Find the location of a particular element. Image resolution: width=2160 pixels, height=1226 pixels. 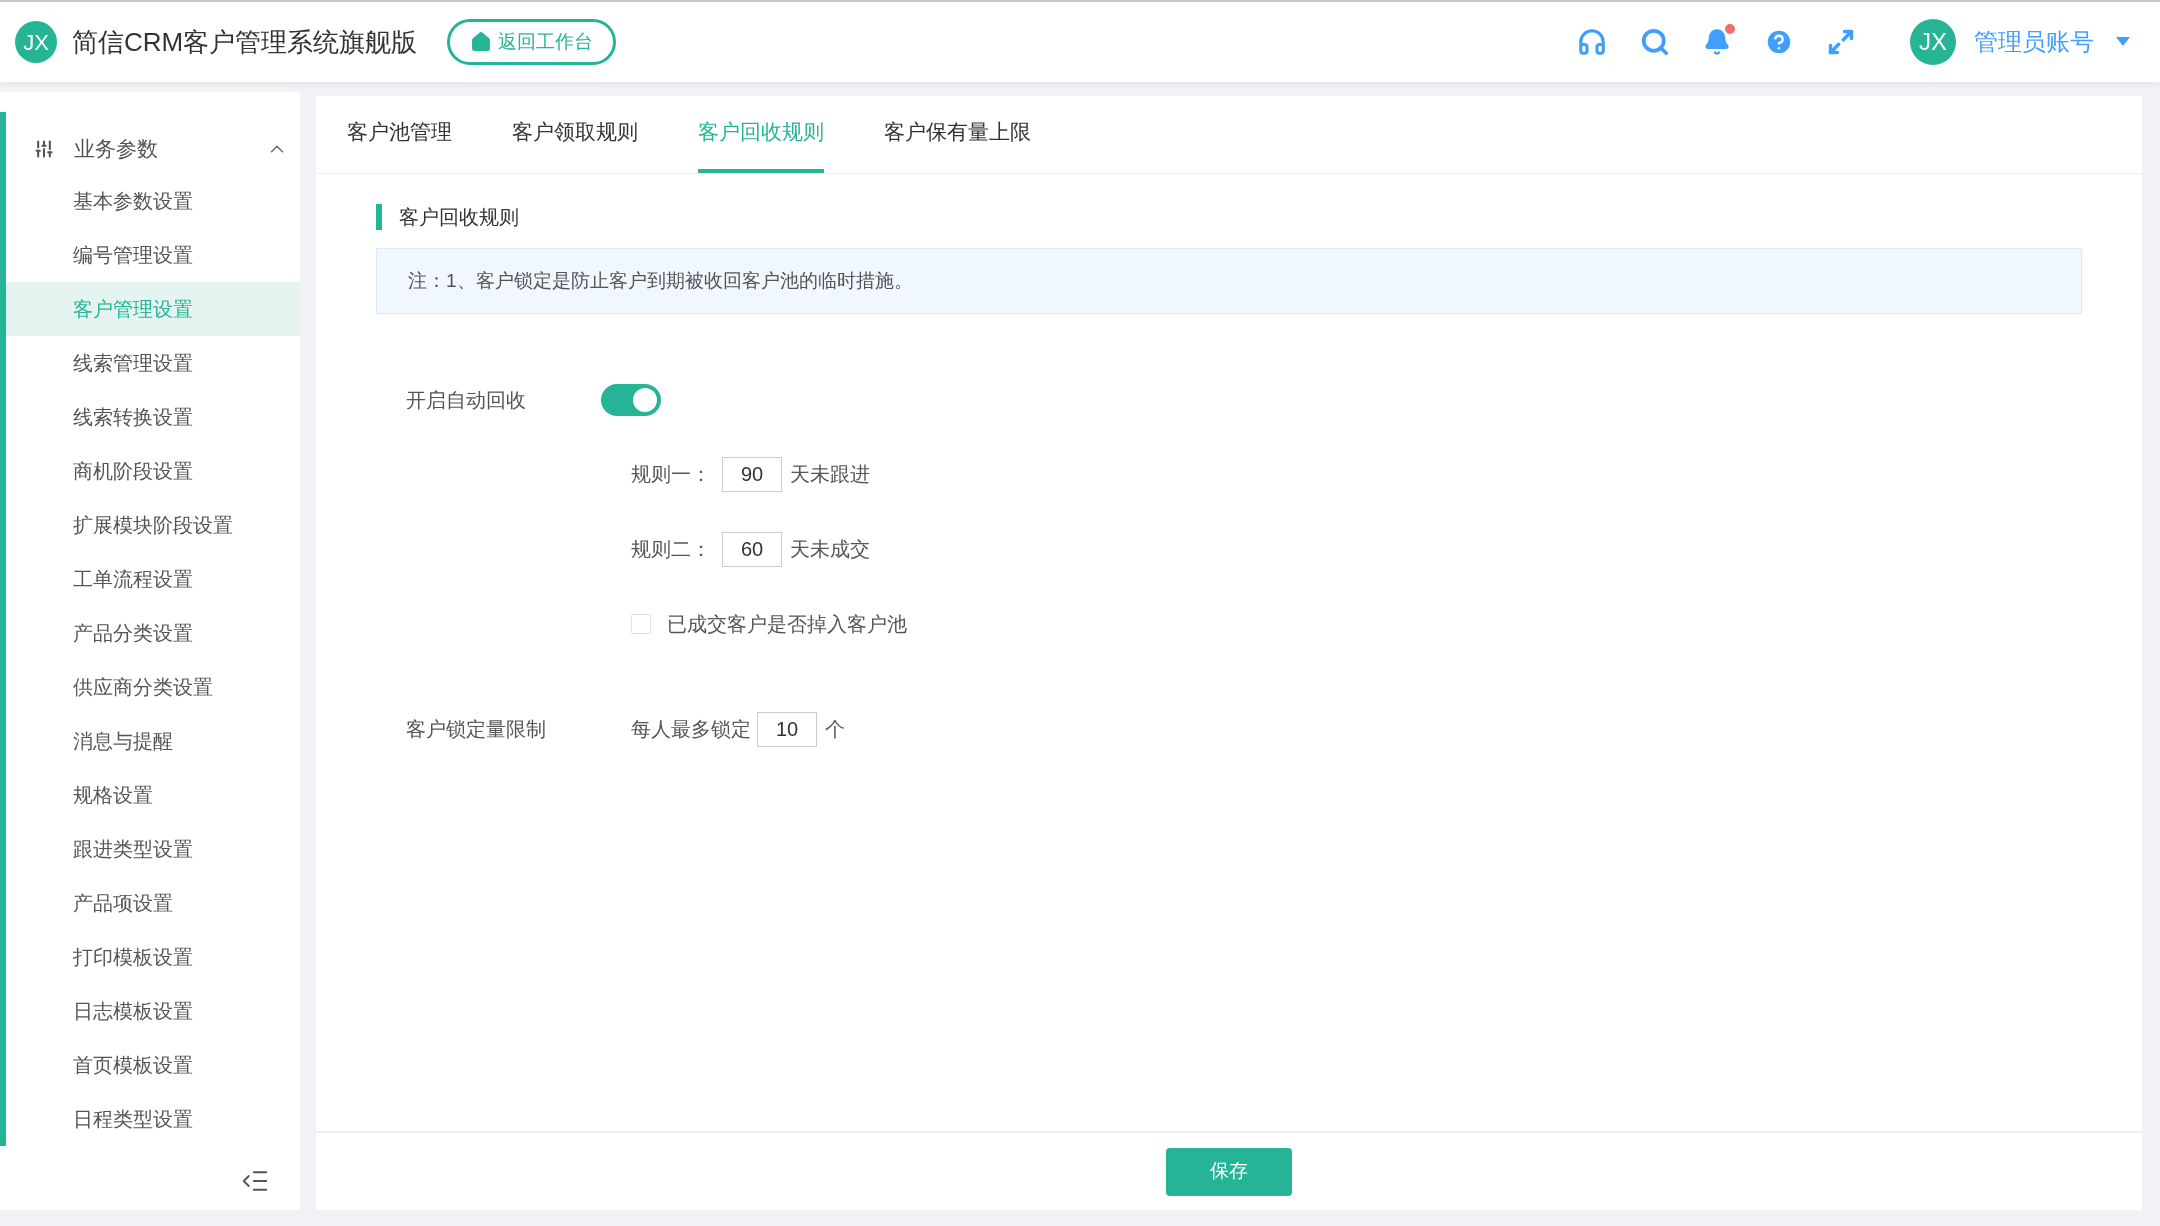

field-label: 客户锁定量限制 is located at coordinates (476, 729).